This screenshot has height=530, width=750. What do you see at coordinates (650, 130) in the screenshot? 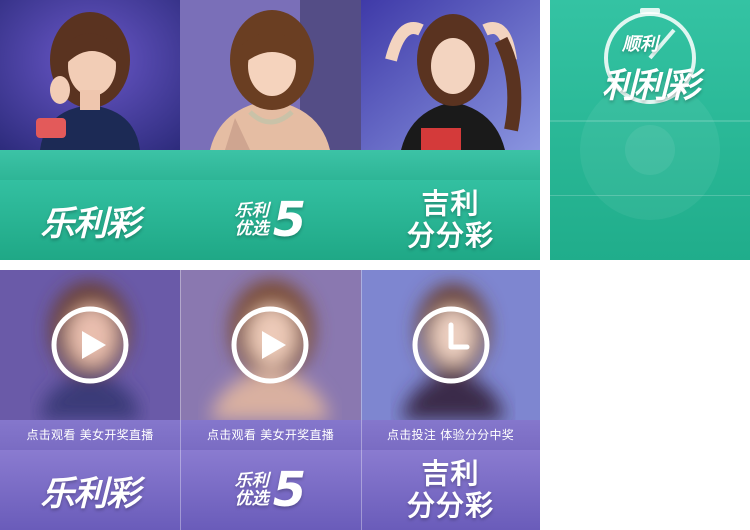
I see `lottery-tile-shunlililicai: 顺利 利利彩` at bounding box center [650, 130].